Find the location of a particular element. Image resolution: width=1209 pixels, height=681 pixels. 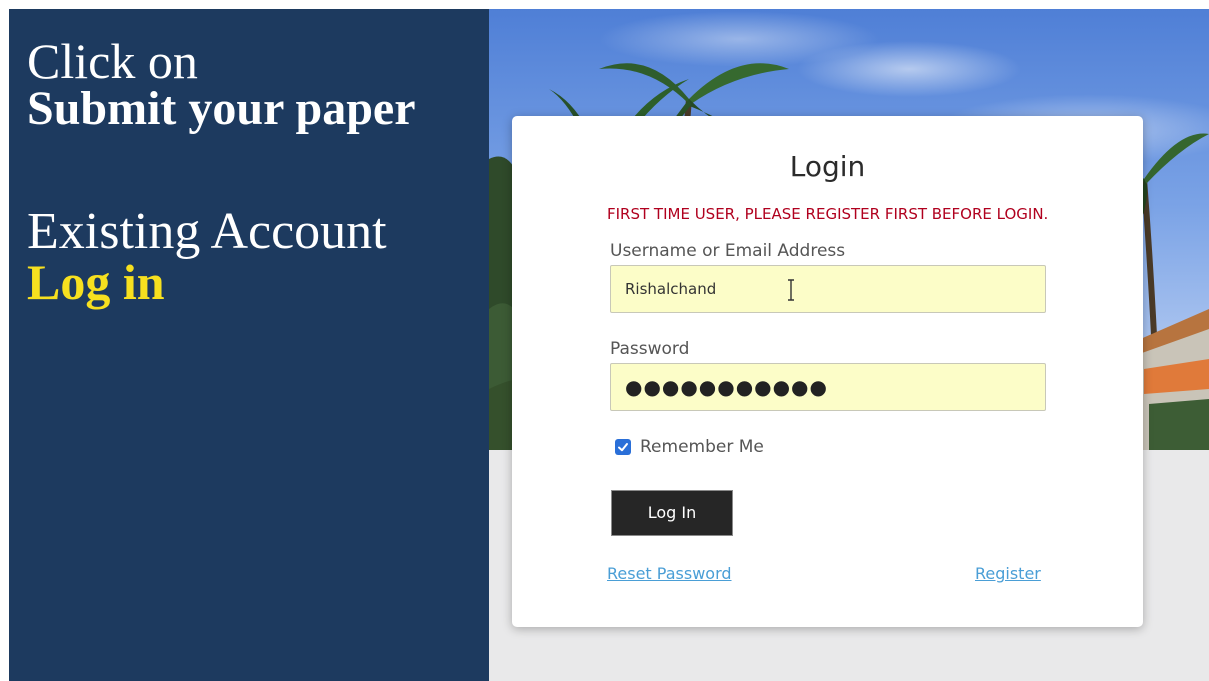

checkmark-icon is located at coordinates (623, 447).